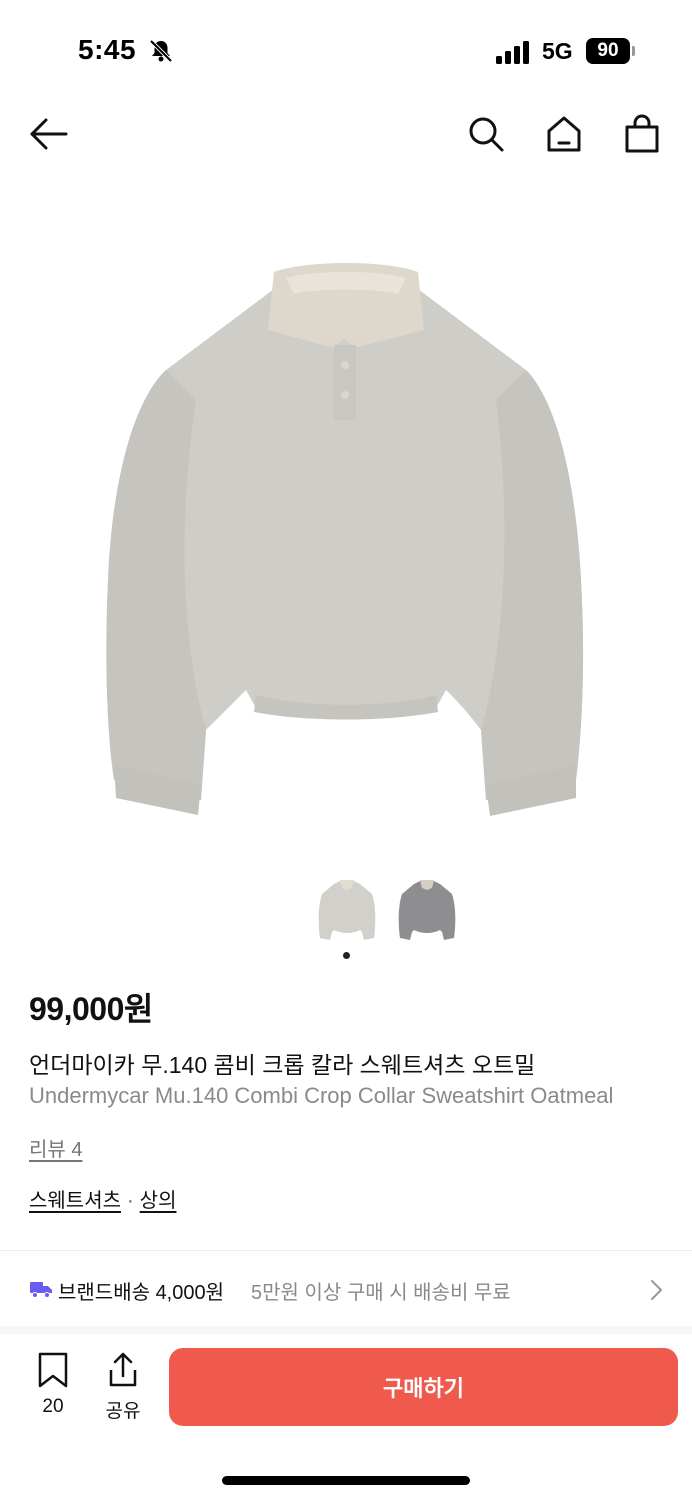 This screenshot has height=1500, width=692. I want to click on shipping-method: 브랜드배송, so click(104, 1293).